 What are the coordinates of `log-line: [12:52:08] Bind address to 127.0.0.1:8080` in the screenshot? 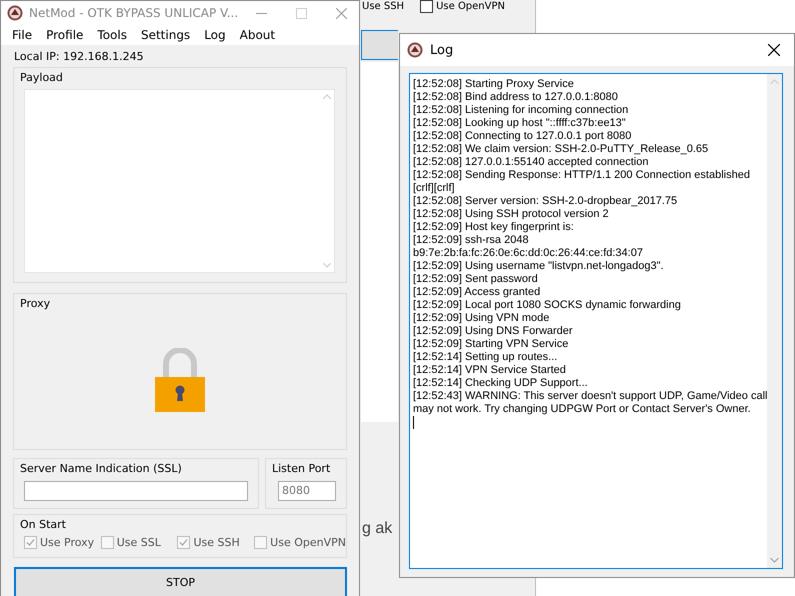 It's located at (515, 97).